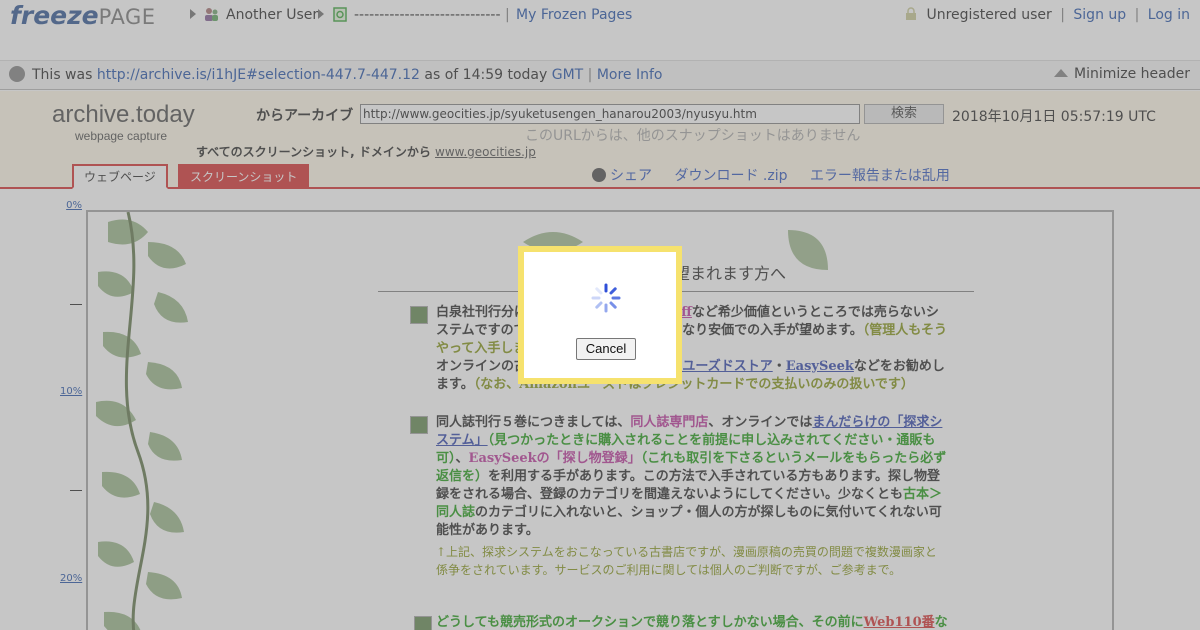 The height and width of the screenshot is (630, 1200). What do you see at coordinates (606, 298) in the screenshot?
I see `loading-spinner-icon` at bounding box center [606, 298].